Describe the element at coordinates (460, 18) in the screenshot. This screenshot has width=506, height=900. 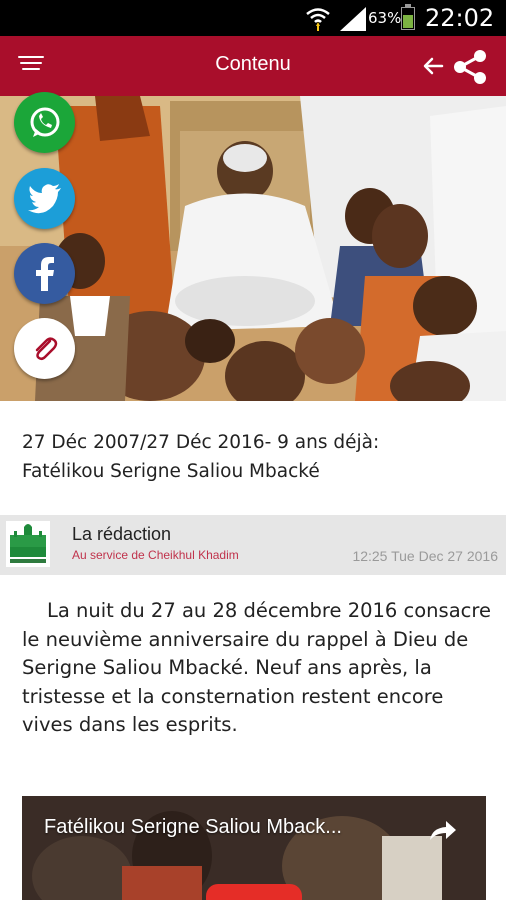
I see `clock: 22:02` at that location.